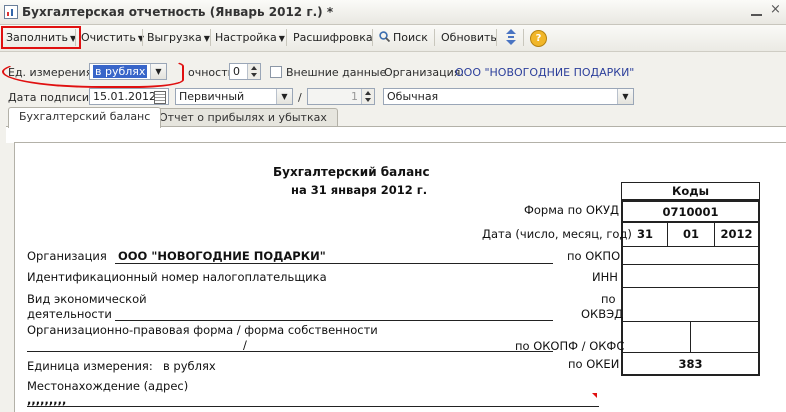  I want to click on report-icon, so click(11, 12).